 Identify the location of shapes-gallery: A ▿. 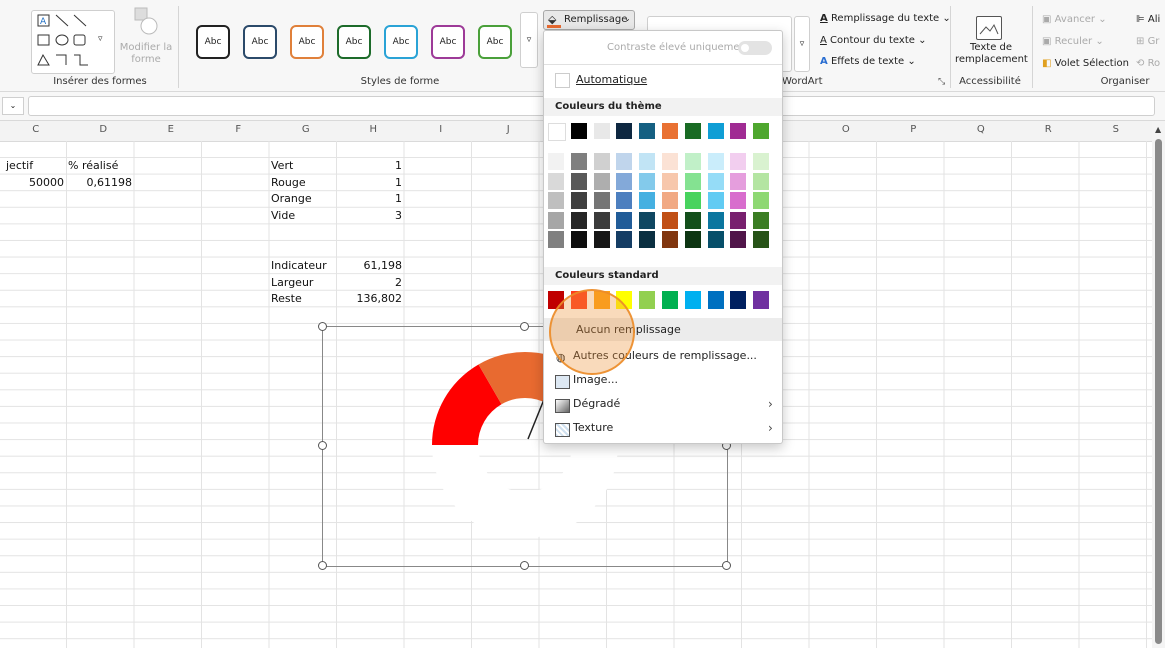
(73, 42).